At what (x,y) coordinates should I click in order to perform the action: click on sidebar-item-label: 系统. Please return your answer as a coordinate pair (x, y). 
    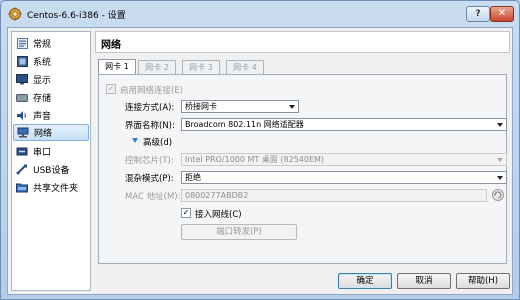
    Looking at the image, I should click on (42, 63).